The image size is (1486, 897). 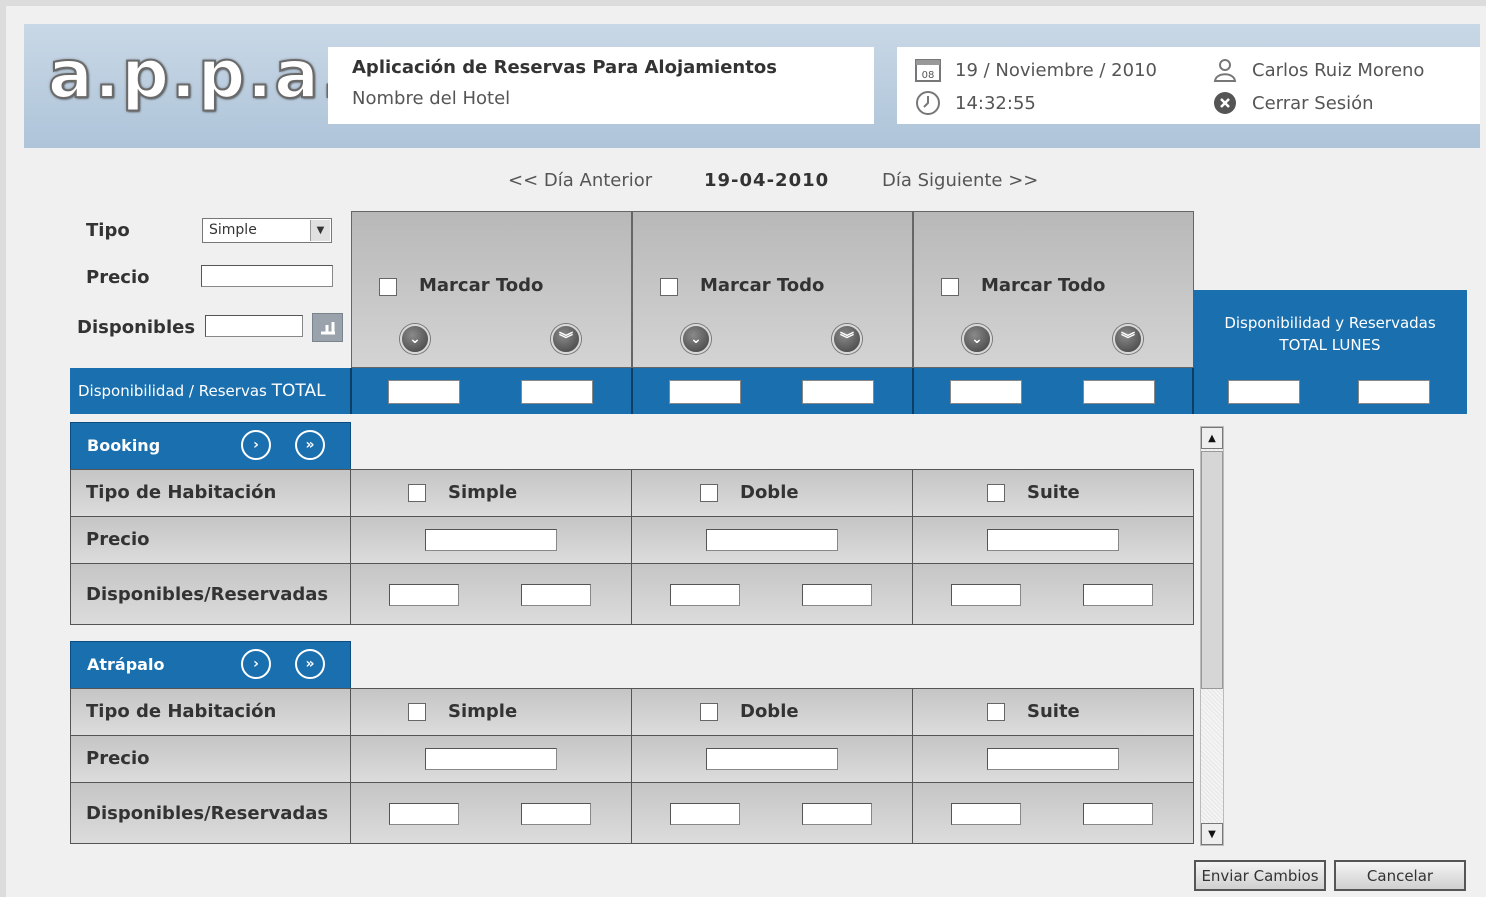 I want to click on prev-day-link: << Día Anterior, so click(x=580, y=180).